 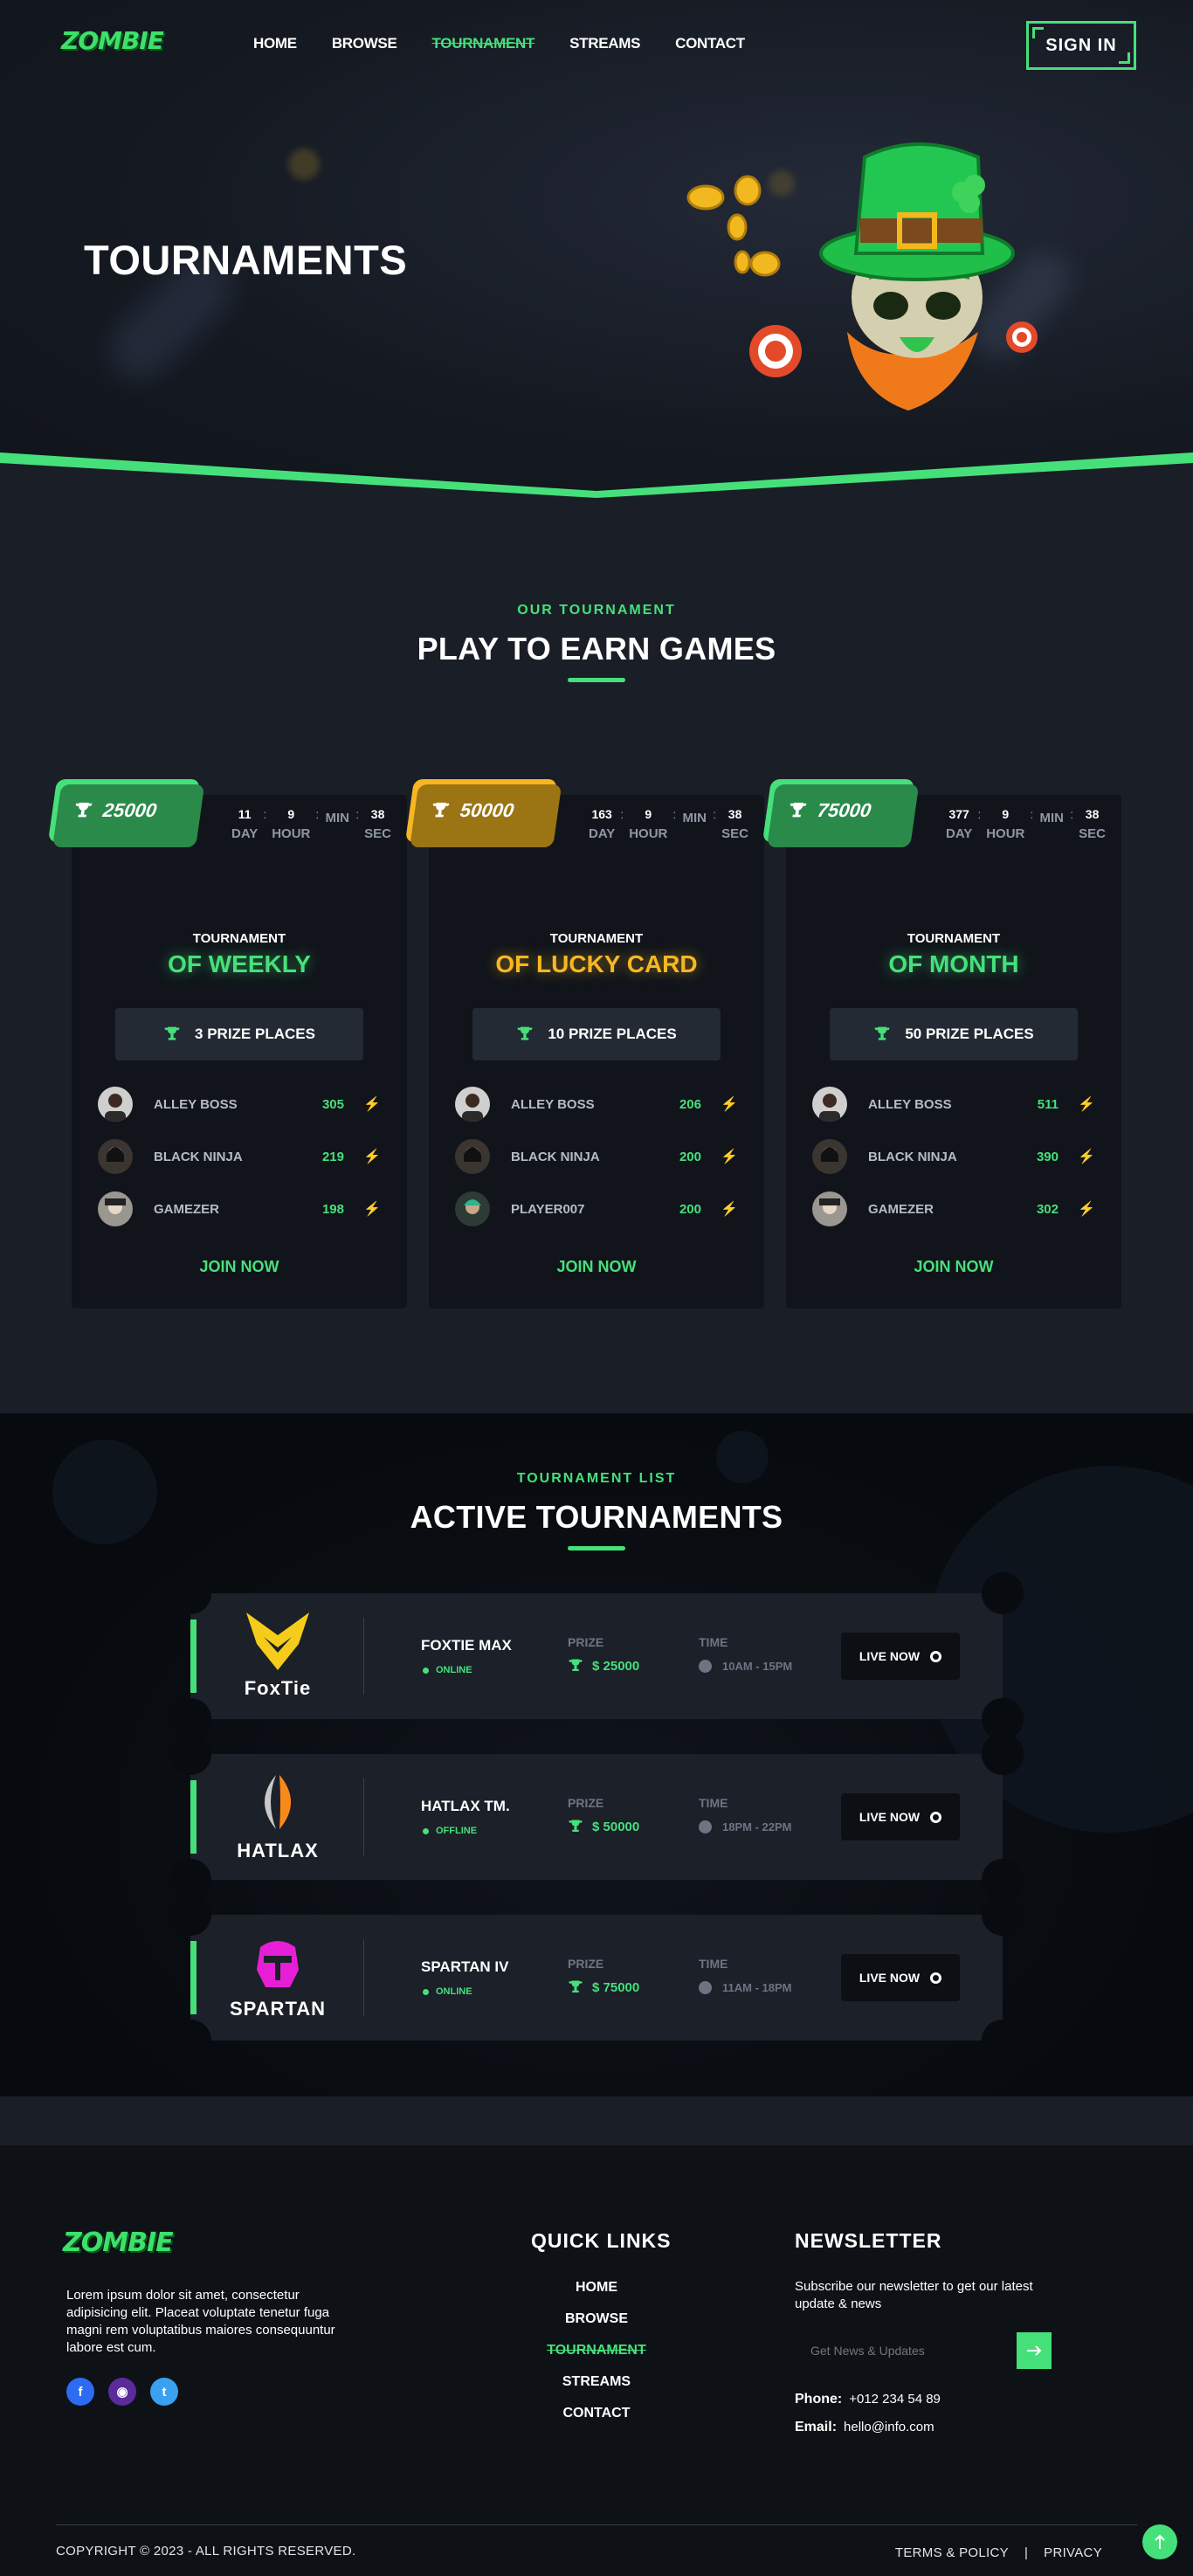 What do you see at coordinates (239, 963) in the screenshot?
I see `card-title: OF WEEKLY` at bounding box center [239, 963].